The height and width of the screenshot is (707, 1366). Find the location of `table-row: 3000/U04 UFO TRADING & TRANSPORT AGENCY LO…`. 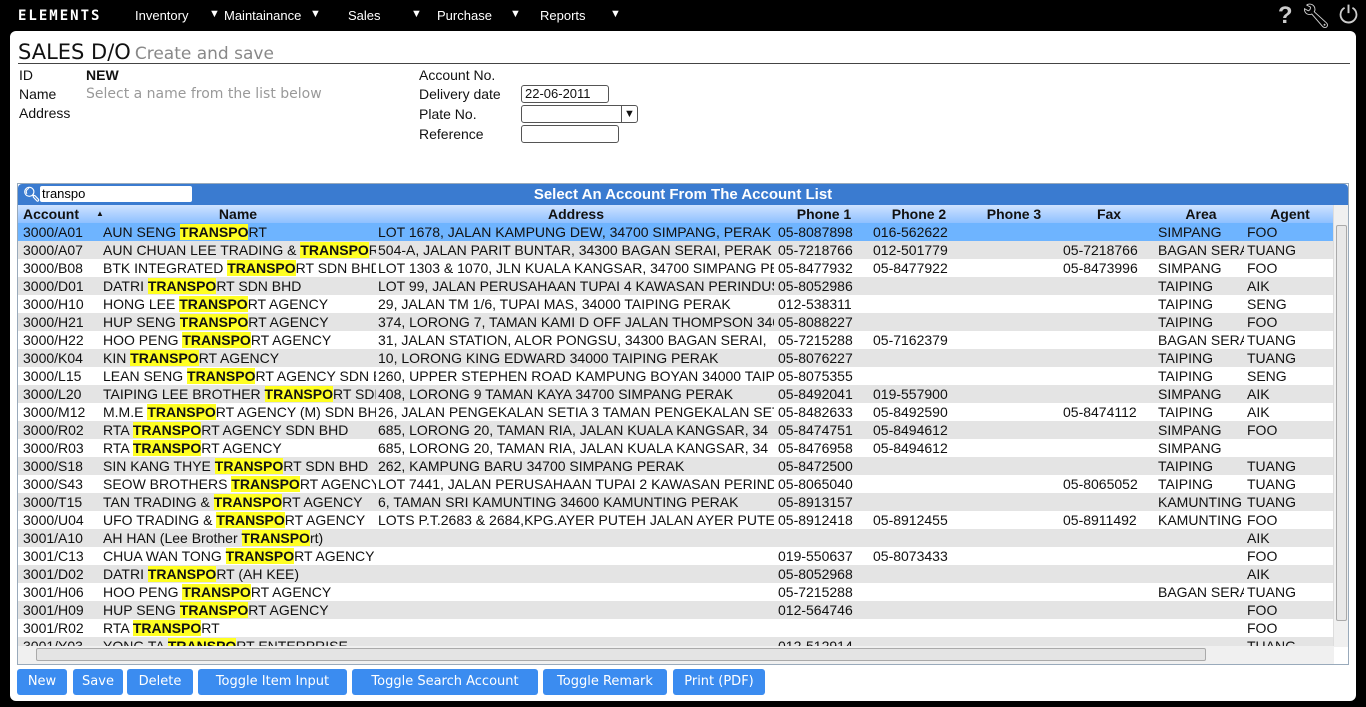

table-row: 3000/U04 UFO TRADING & TRANSPORT AGENCY LO… is located at coordinates (676, 520).